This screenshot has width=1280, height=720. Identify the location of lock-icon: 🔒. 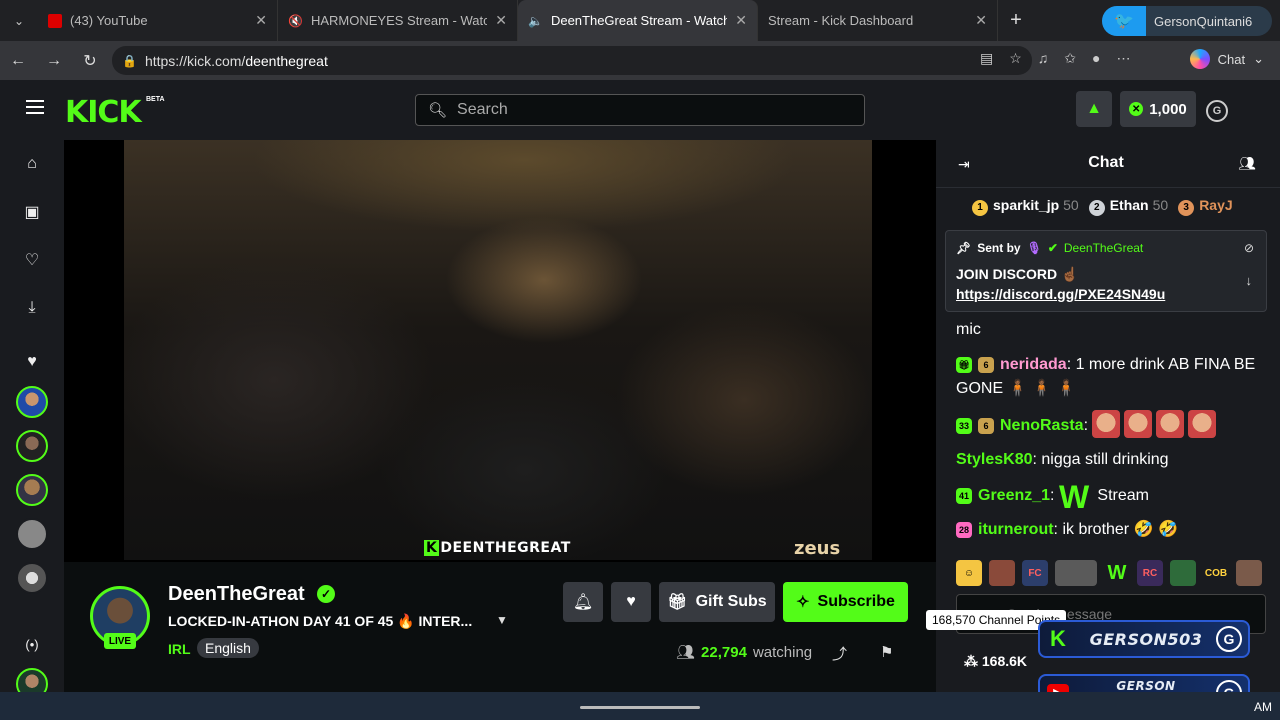
(129, 61).